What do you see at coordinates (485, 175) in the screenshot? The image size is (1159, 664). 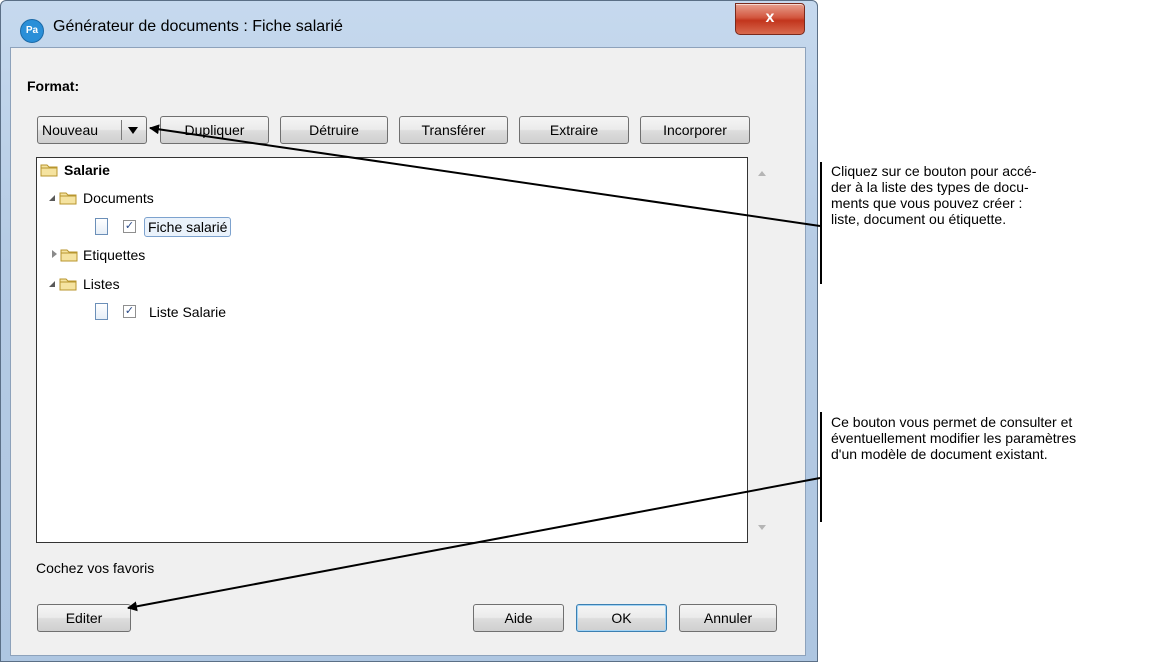 I see `arrow-to-new-dropdown` at bounding box center [485, 175].